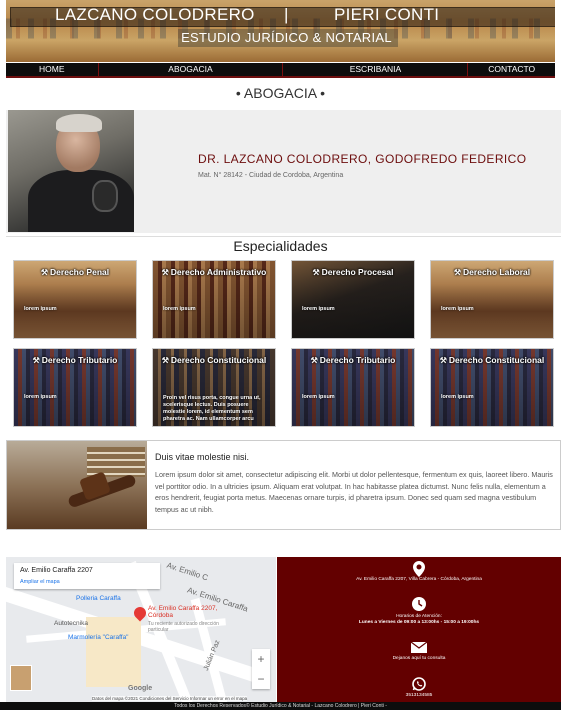 This screenshot has width=561, height=710. I want to click on card-title: ⚒ Derecho Administrativo, so click(214, 272).